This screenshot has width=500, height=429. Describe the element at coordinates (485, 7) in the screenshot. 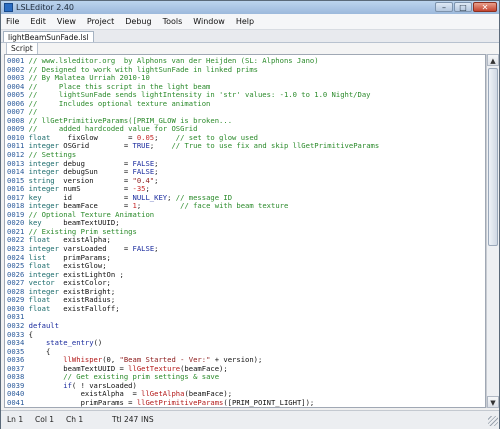

I see `close-icon: ✕` at that location.